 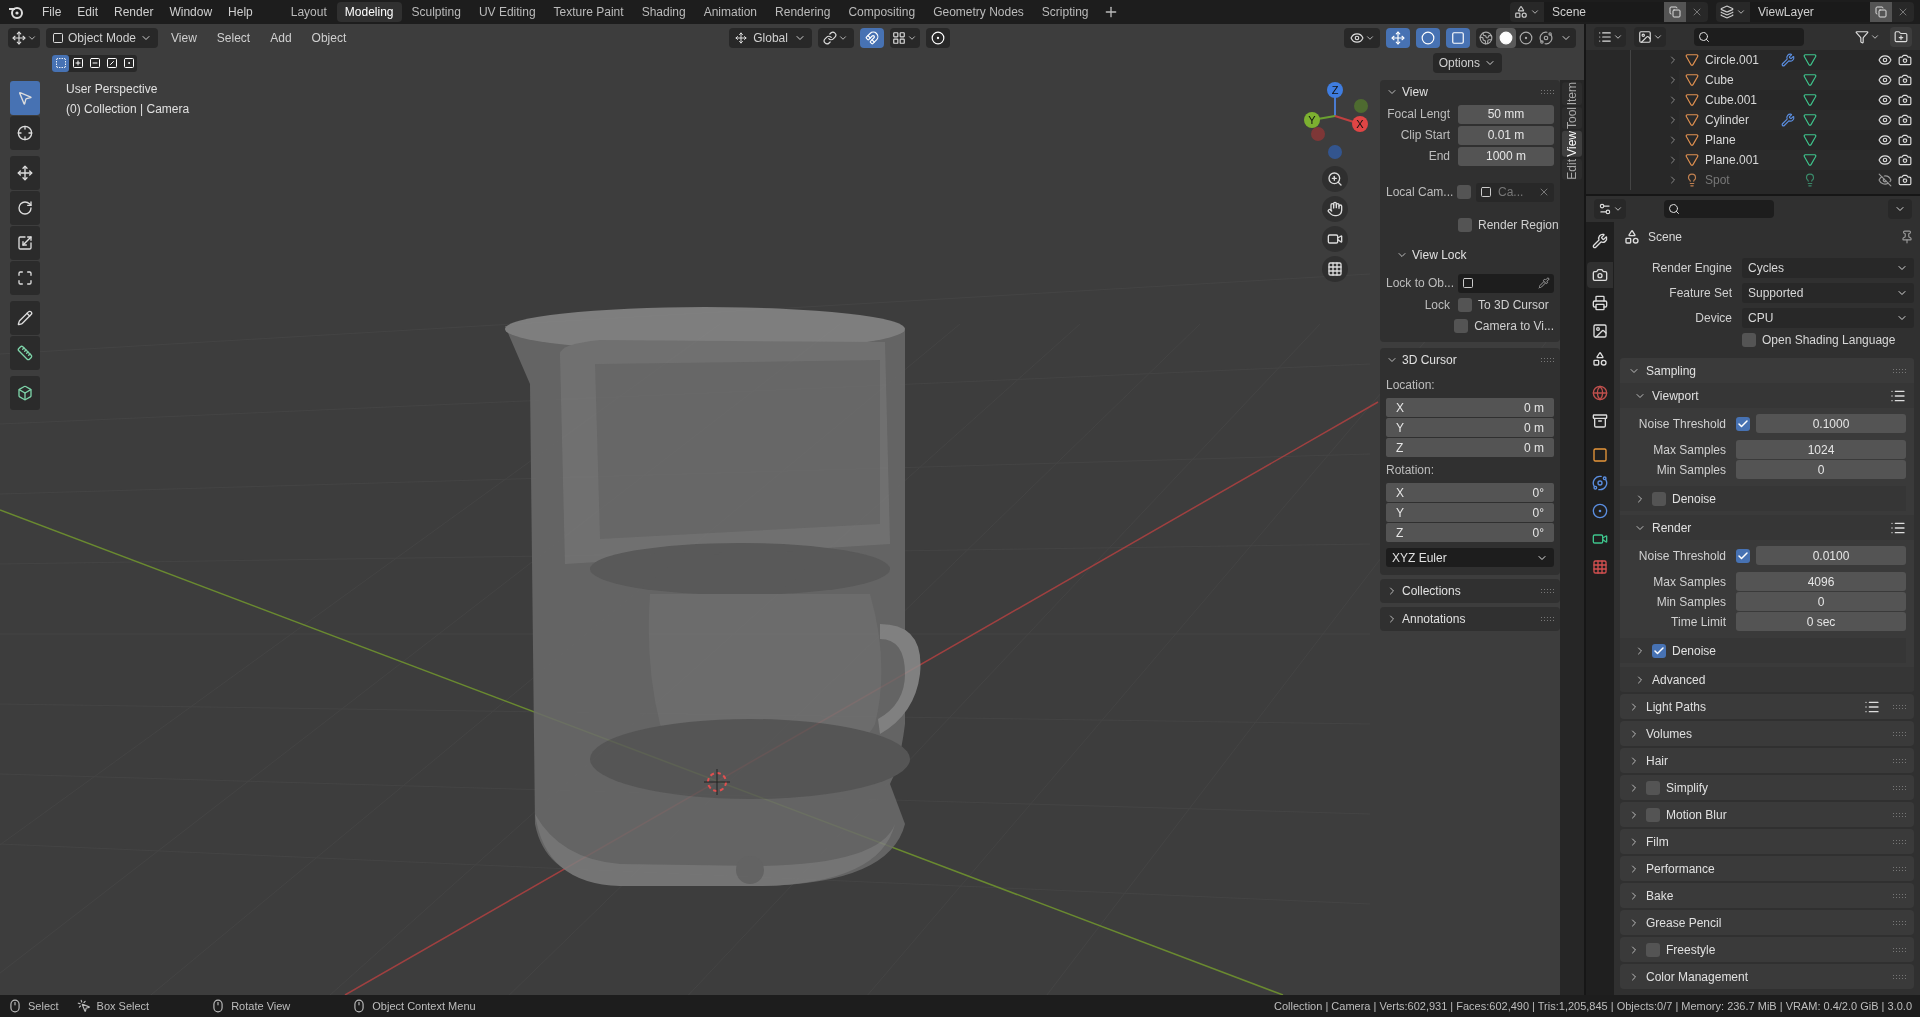 I want to click on view-perspective-label: User Perspective, so click(x=112, y=89).